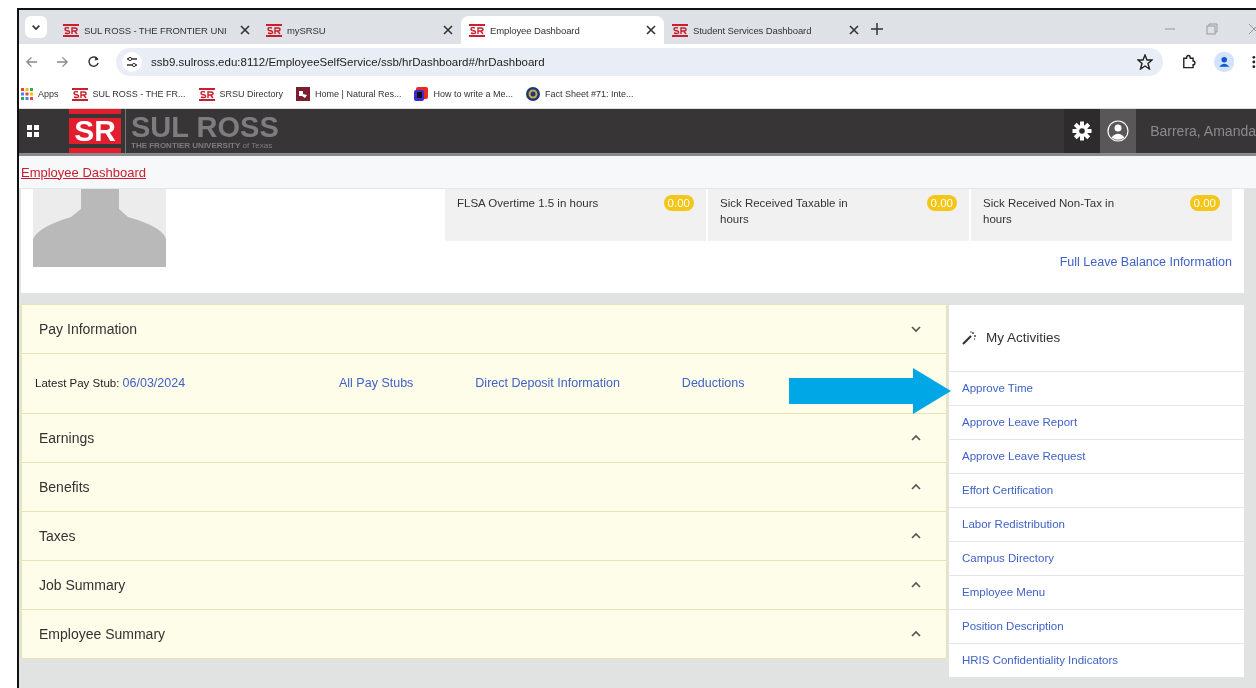 This screenshot has height=688, width=1256. Describe the element at coordinates (359, 30) in the screenshot. I see `browser-tab: mySRSU` at that location.